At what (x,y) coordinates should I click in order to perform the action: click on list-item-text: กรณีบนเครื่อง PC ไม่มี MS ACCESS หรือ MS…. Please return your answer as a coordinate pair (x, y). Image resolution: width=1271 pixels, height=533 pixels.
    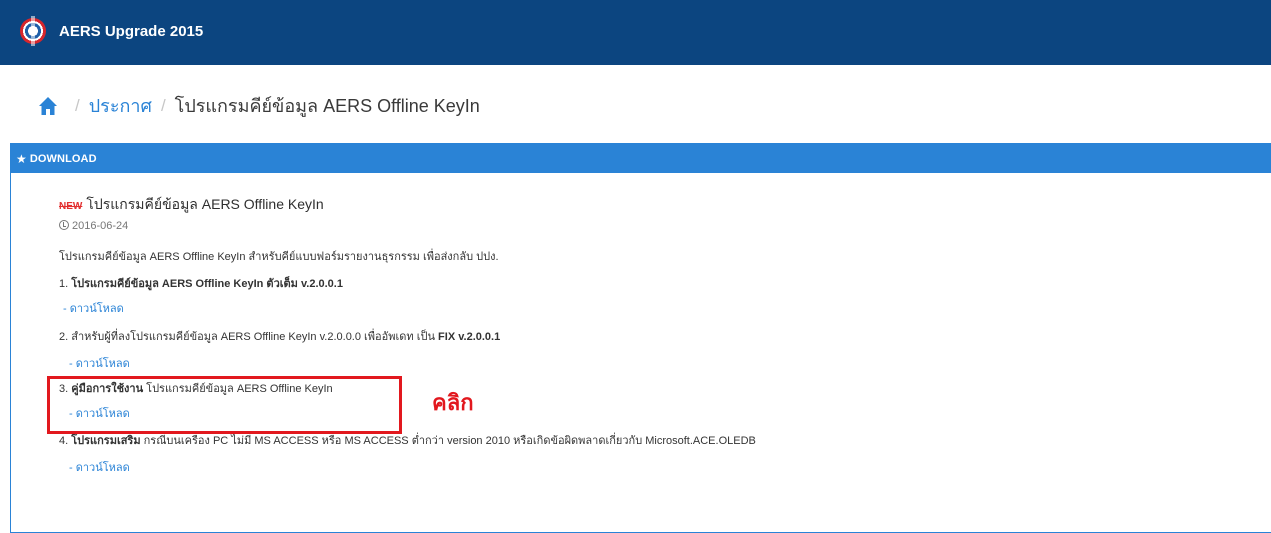
    Looking at the image, I should click on (448, 441).